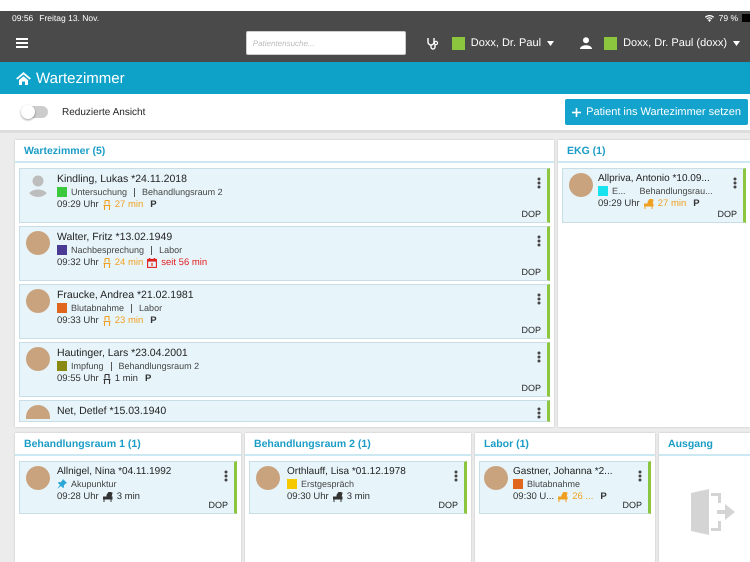 This screenshot has width=750, height=562. What do you see at coordinates (327, 484) in the screenshot?
I see `appointment-type: Erstgespräch` at bounding box center [327, 484].